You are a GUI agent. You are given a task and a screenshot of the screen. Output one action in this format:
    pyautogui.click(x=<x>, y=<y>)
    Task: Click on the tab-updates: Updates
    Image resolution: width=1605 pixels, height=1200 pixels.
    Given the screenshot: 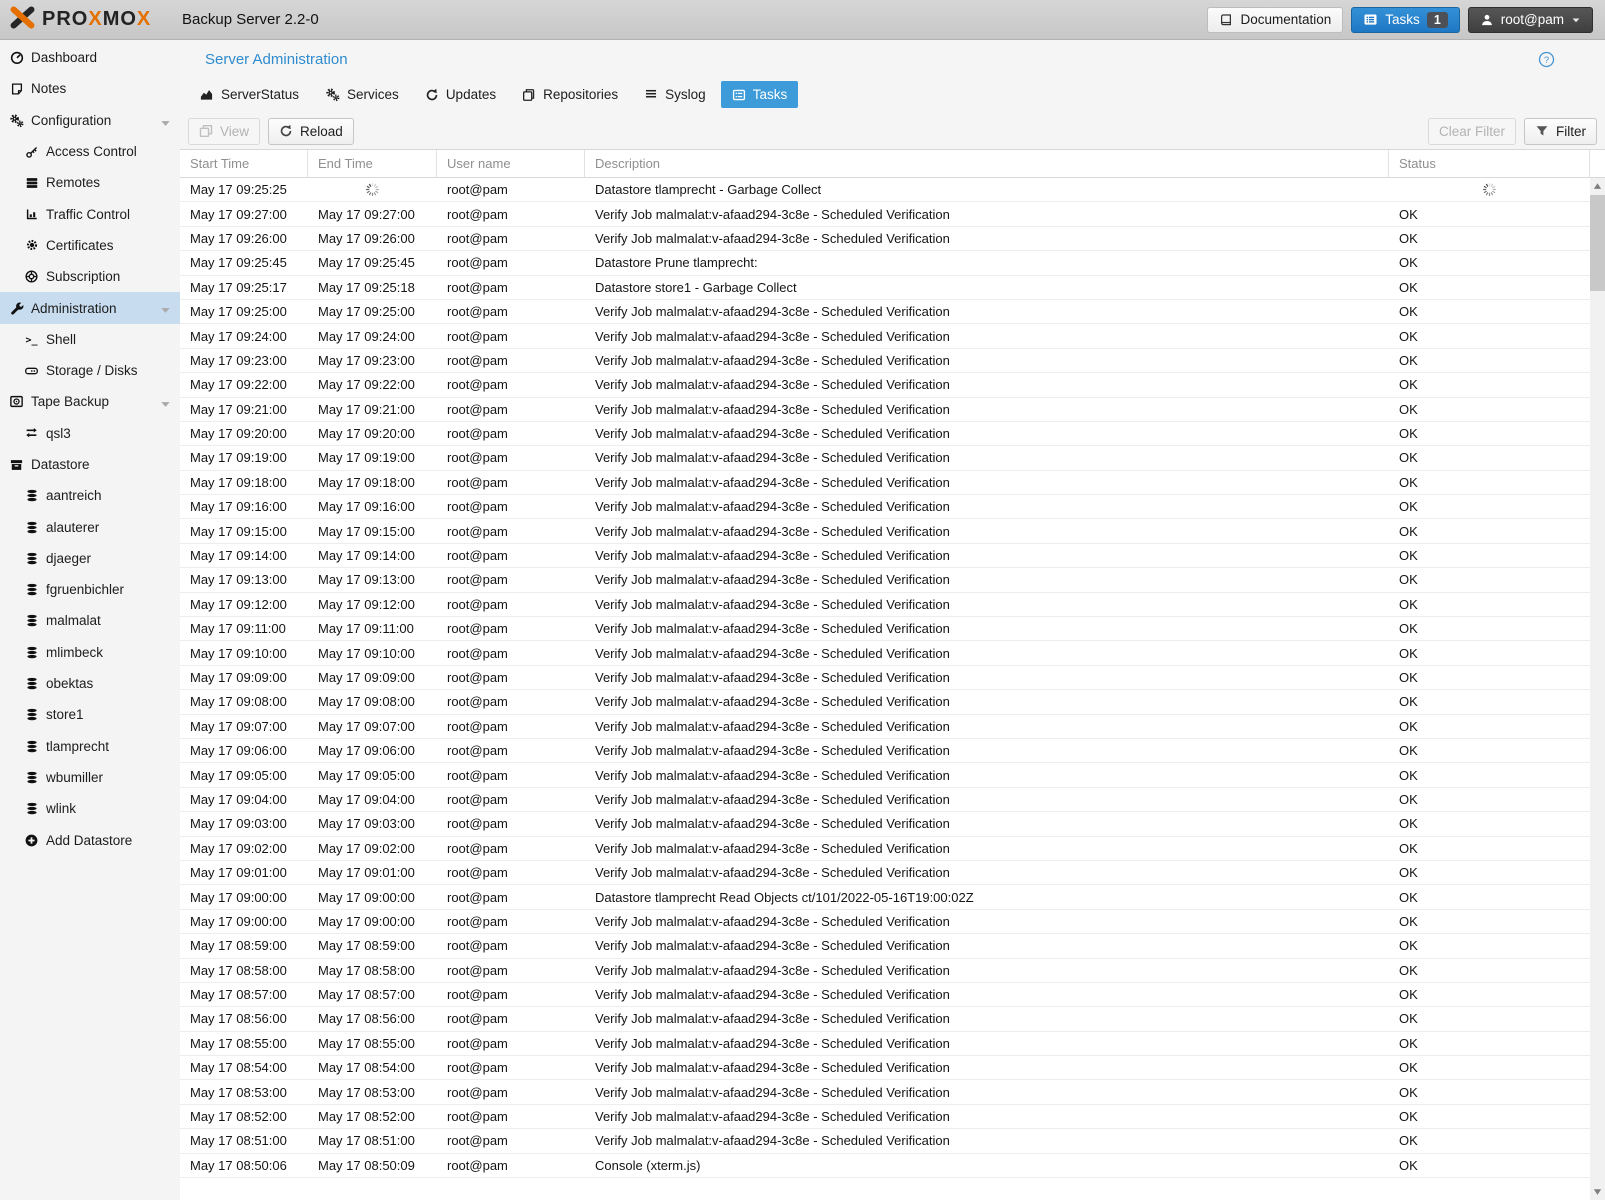 What is the action you would take?
    pyautogui.click(x=460, y=94)
    